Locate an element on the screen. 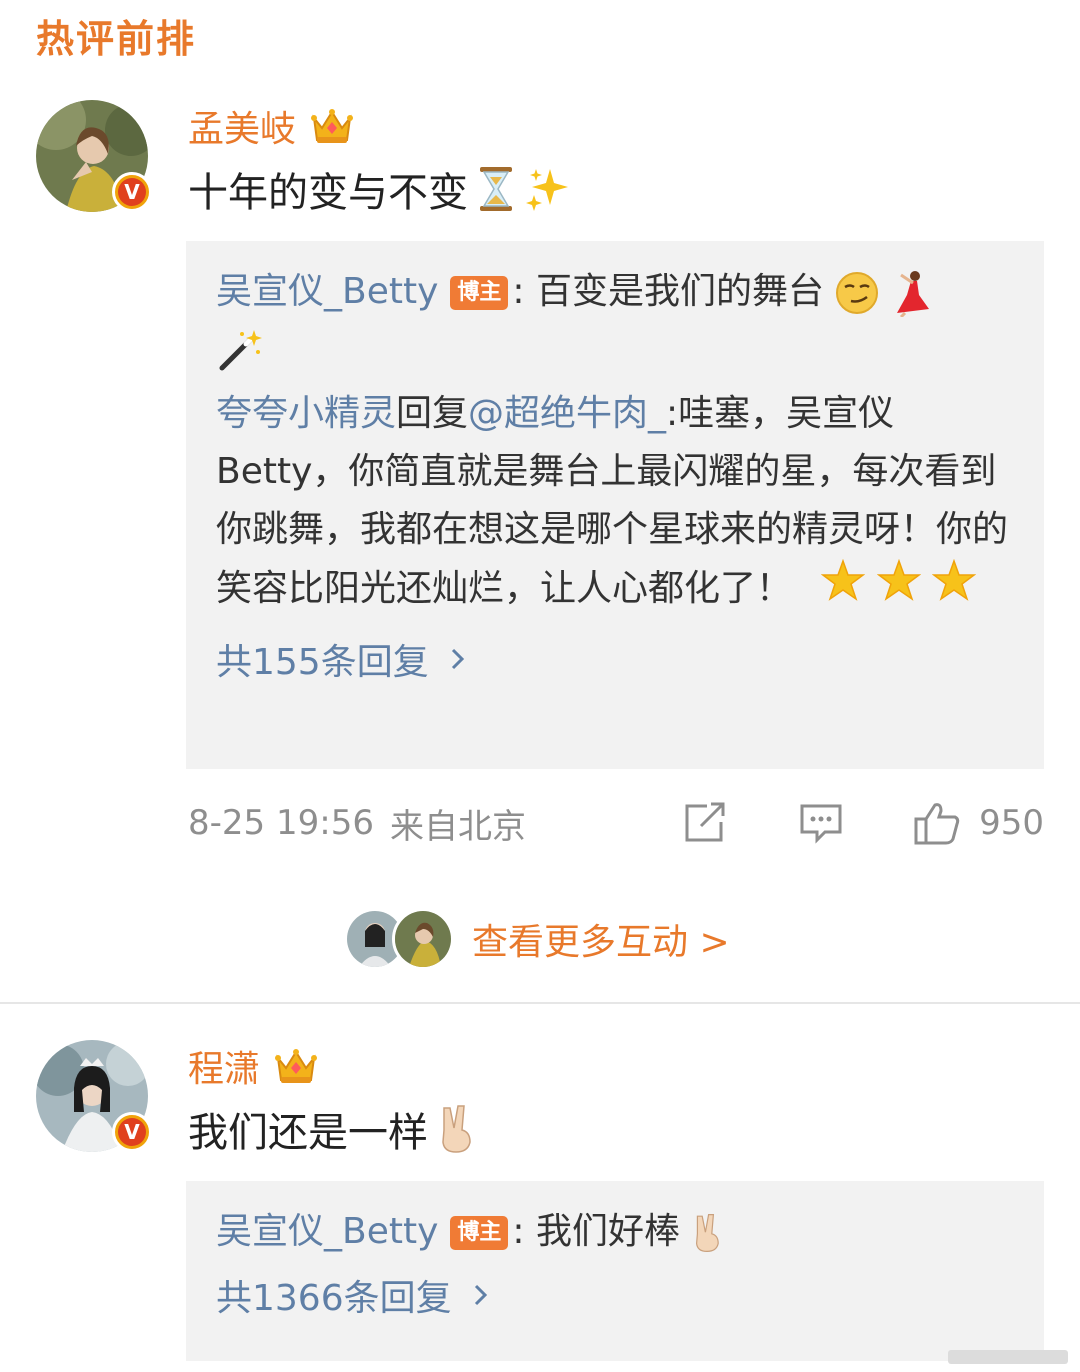 The width and height of the screenshot is (1080, 1372). more-interactions-link: 查看更多互动 > is located at coordinates (537, 939).